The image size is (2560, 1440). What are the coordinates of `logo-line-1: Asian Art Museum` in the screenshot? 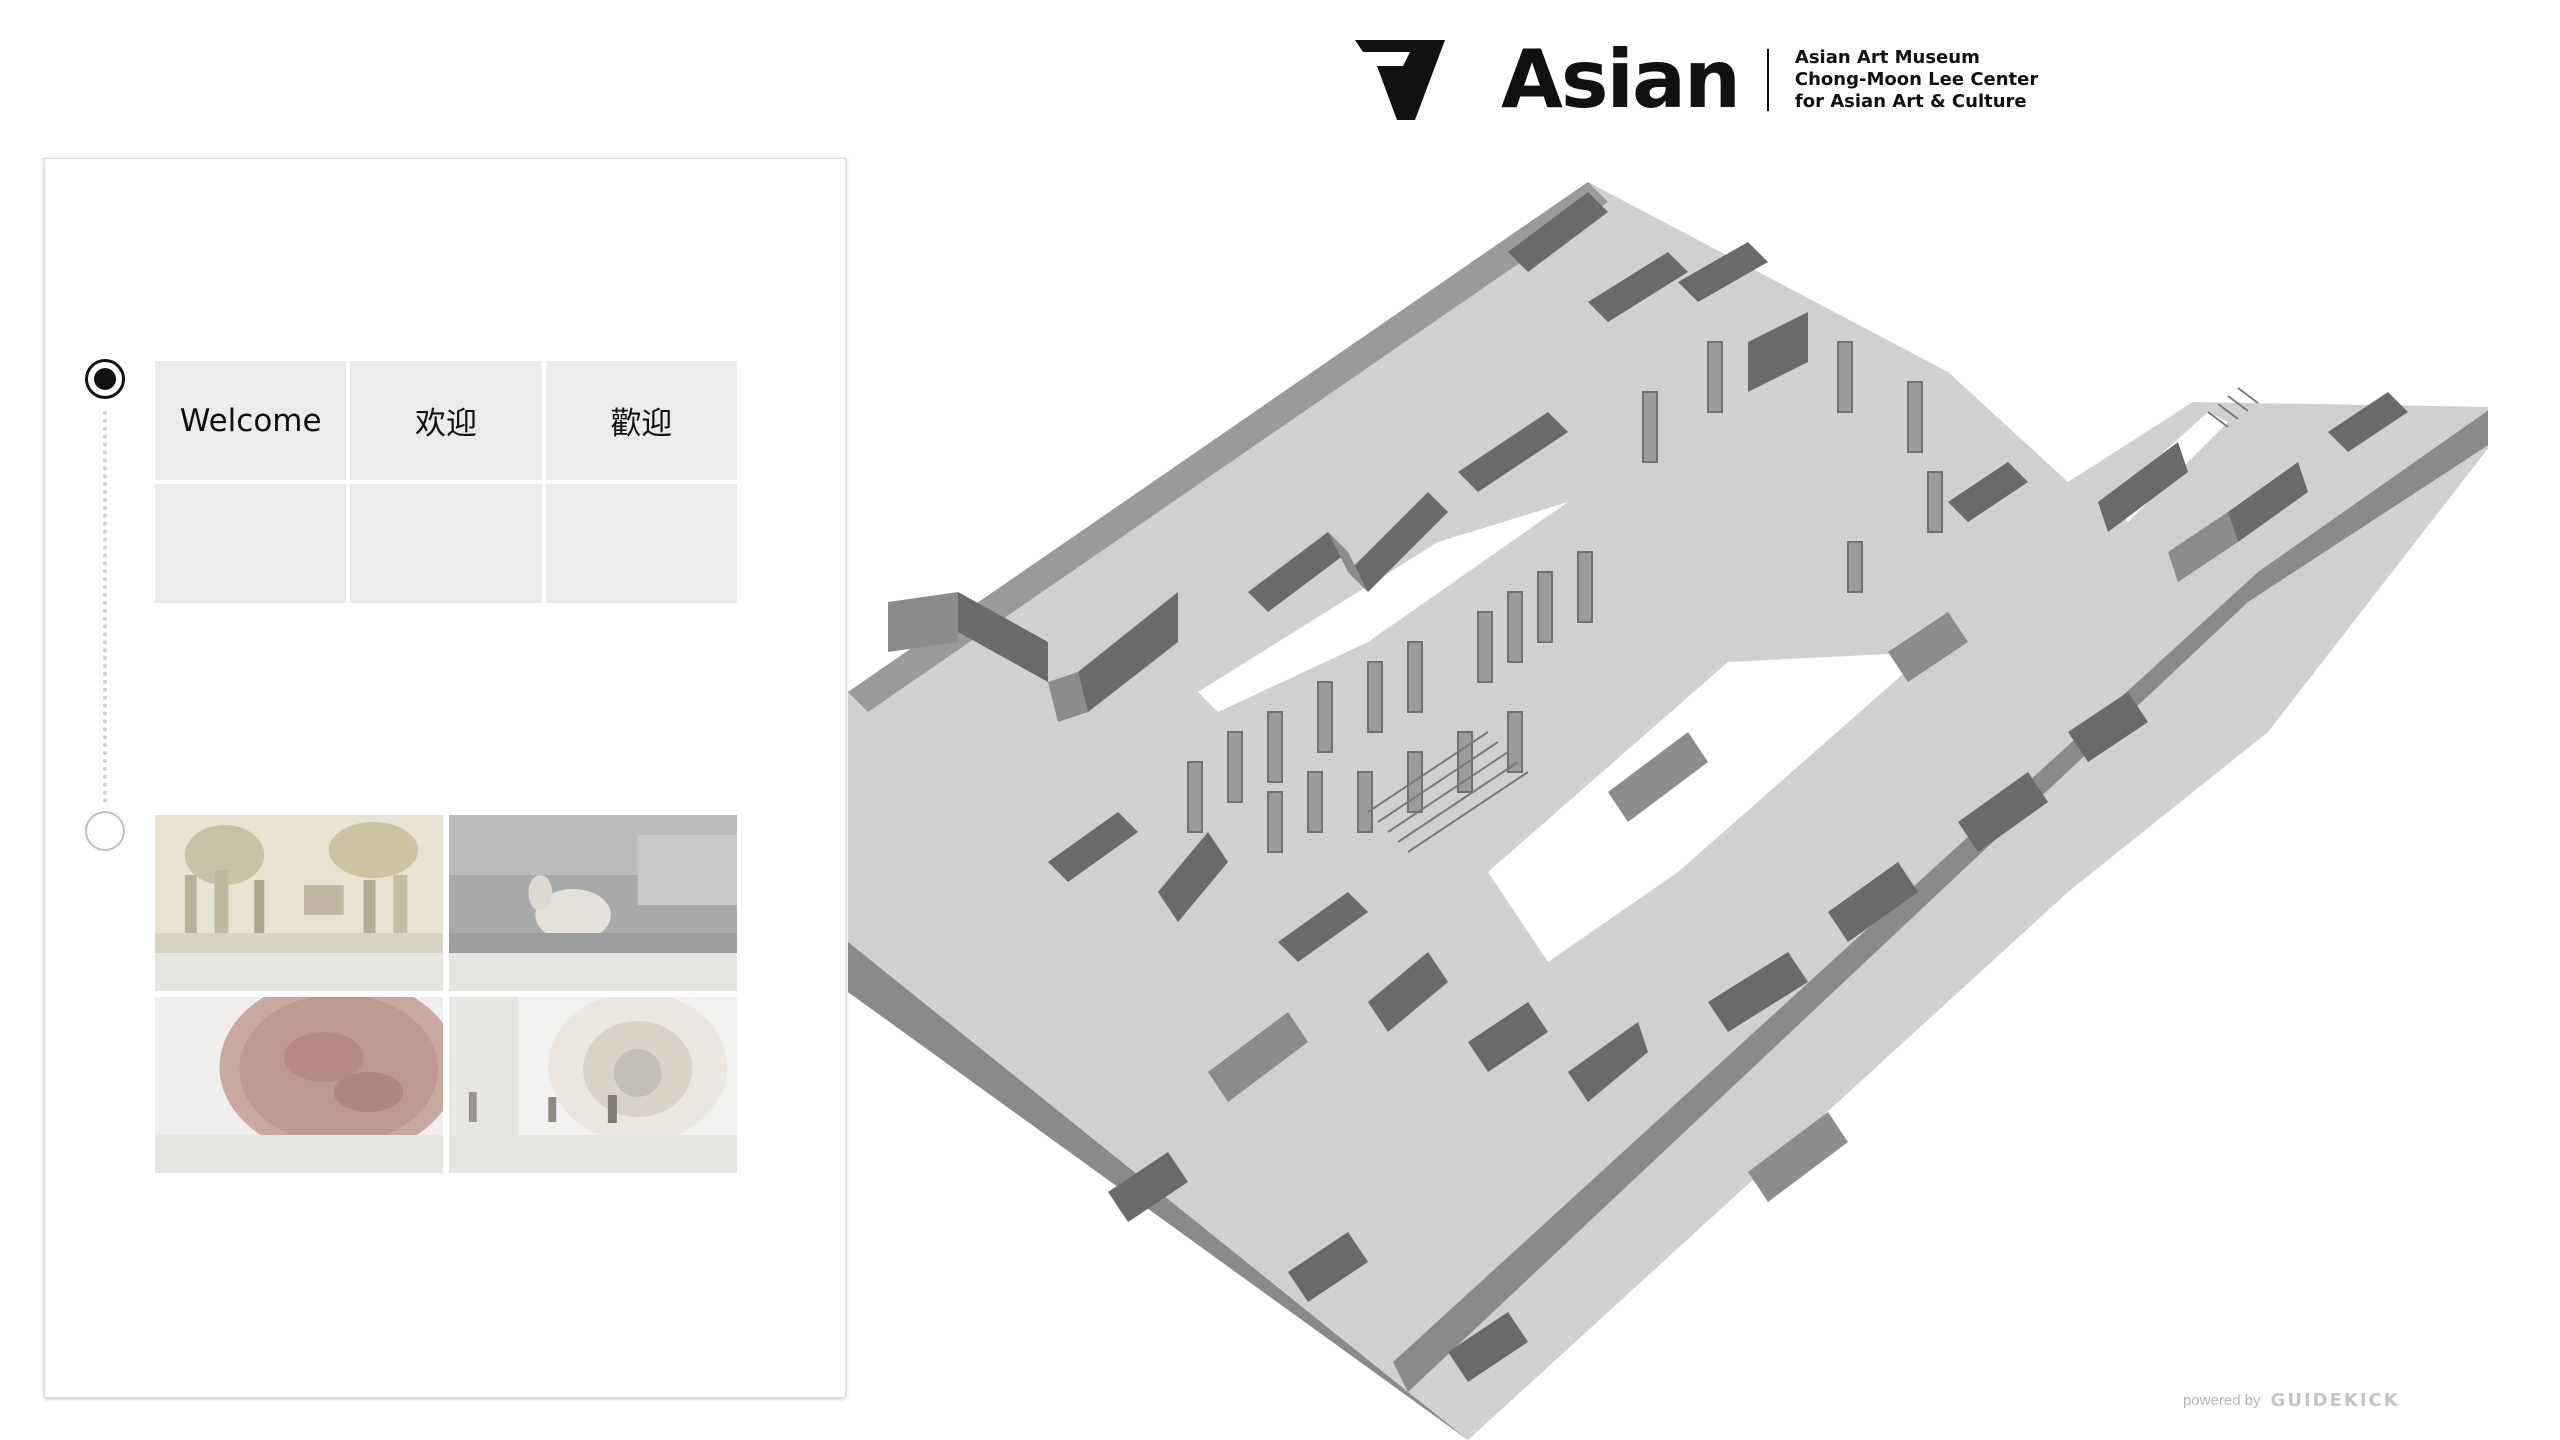 It's located at (1887, 57).